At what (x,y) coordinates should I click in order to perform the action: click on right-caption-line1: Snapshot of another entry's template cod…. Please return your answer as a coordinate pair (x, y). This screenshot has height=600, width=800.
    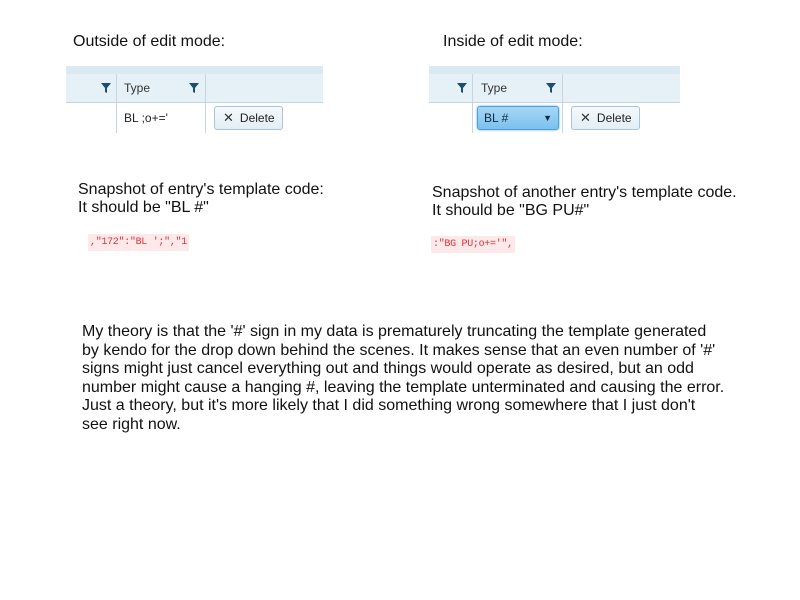
    Looking at the image, I should click on (584, 192).